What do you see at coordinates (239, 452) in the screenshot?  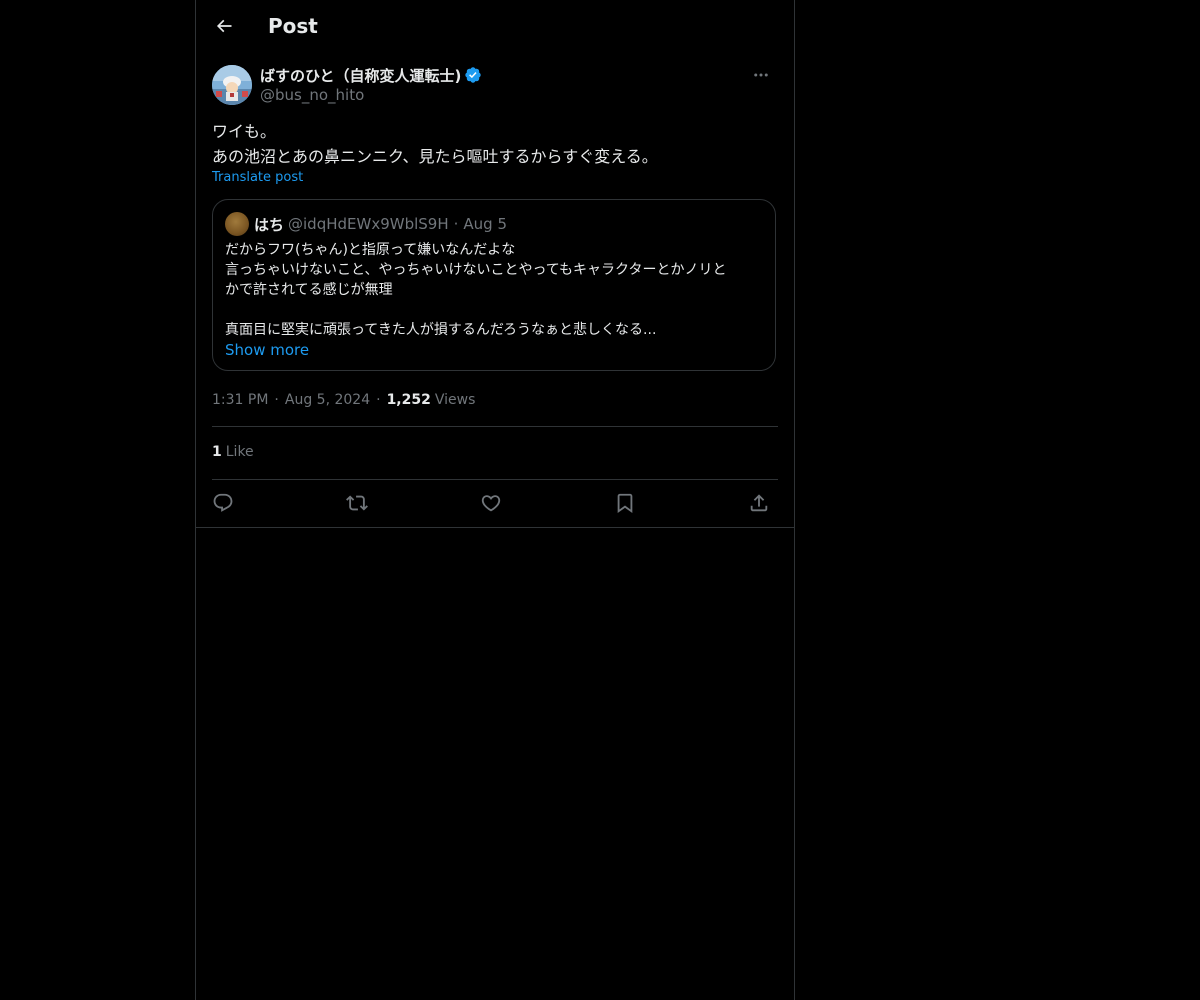 I see `likes-label: Like` at bounding box center [239, 452].